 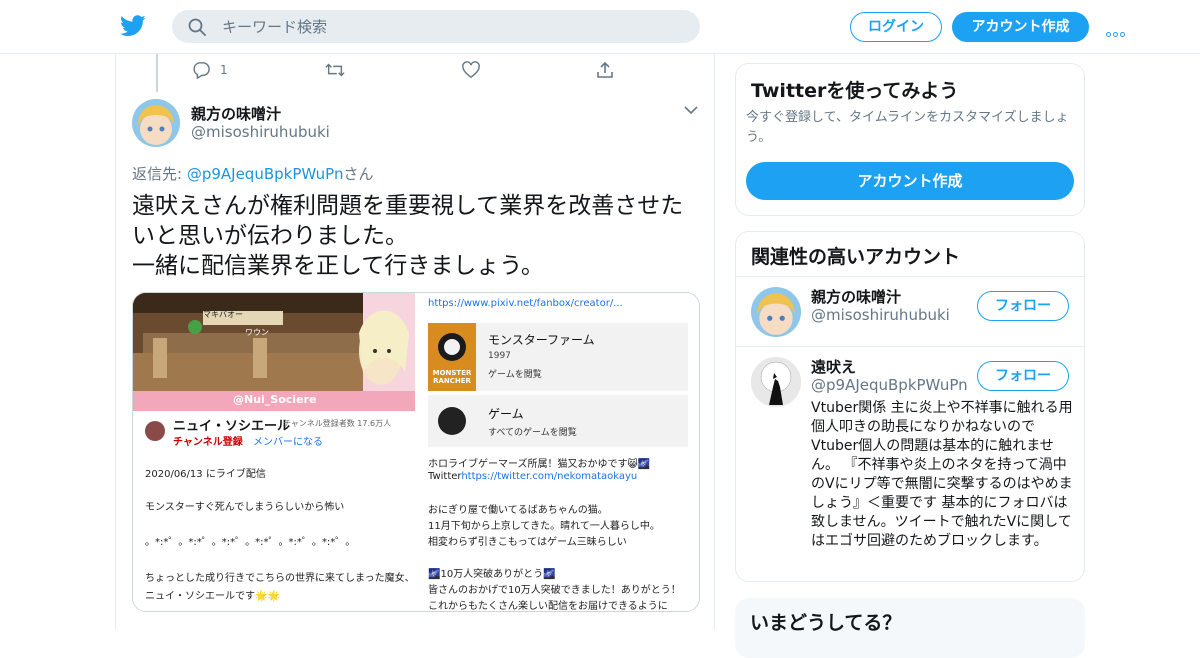 What do you see at coordinates (1020, 27) in the screenshot?
I see `signup-button: アカウント作成` at bounding box center [1020, 27].